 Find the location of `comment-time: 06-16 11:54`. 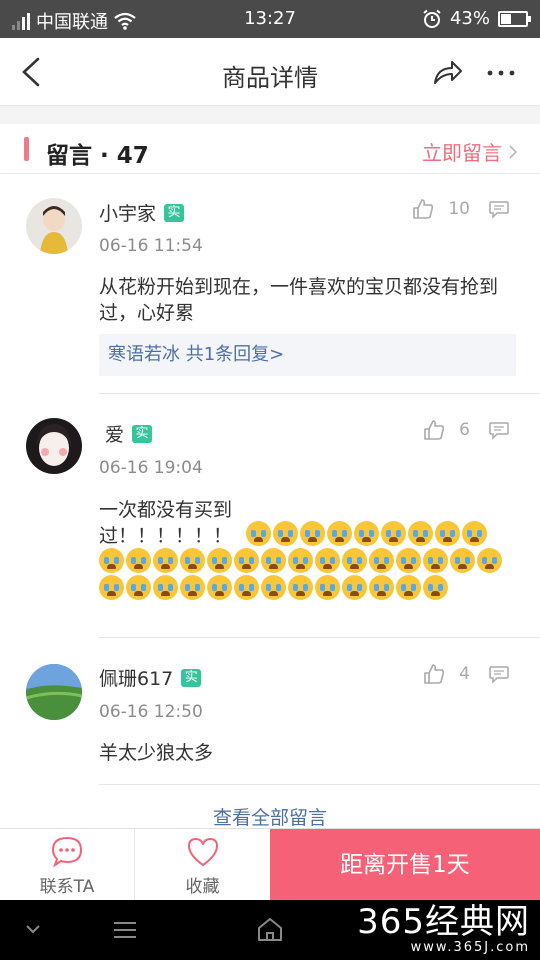

comment-time: 06-16 11:54 is located at coordinates (151, 246).